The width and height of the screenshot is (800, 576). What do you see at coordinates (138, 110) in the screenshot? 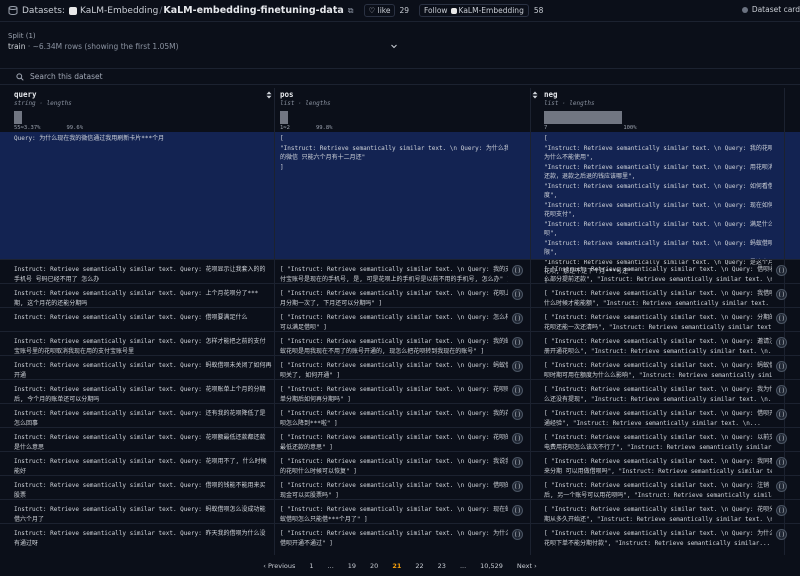
I see `column-header-query: query string · lengths 55≈3.37% 99.6%` at bounding box center [138, 110].